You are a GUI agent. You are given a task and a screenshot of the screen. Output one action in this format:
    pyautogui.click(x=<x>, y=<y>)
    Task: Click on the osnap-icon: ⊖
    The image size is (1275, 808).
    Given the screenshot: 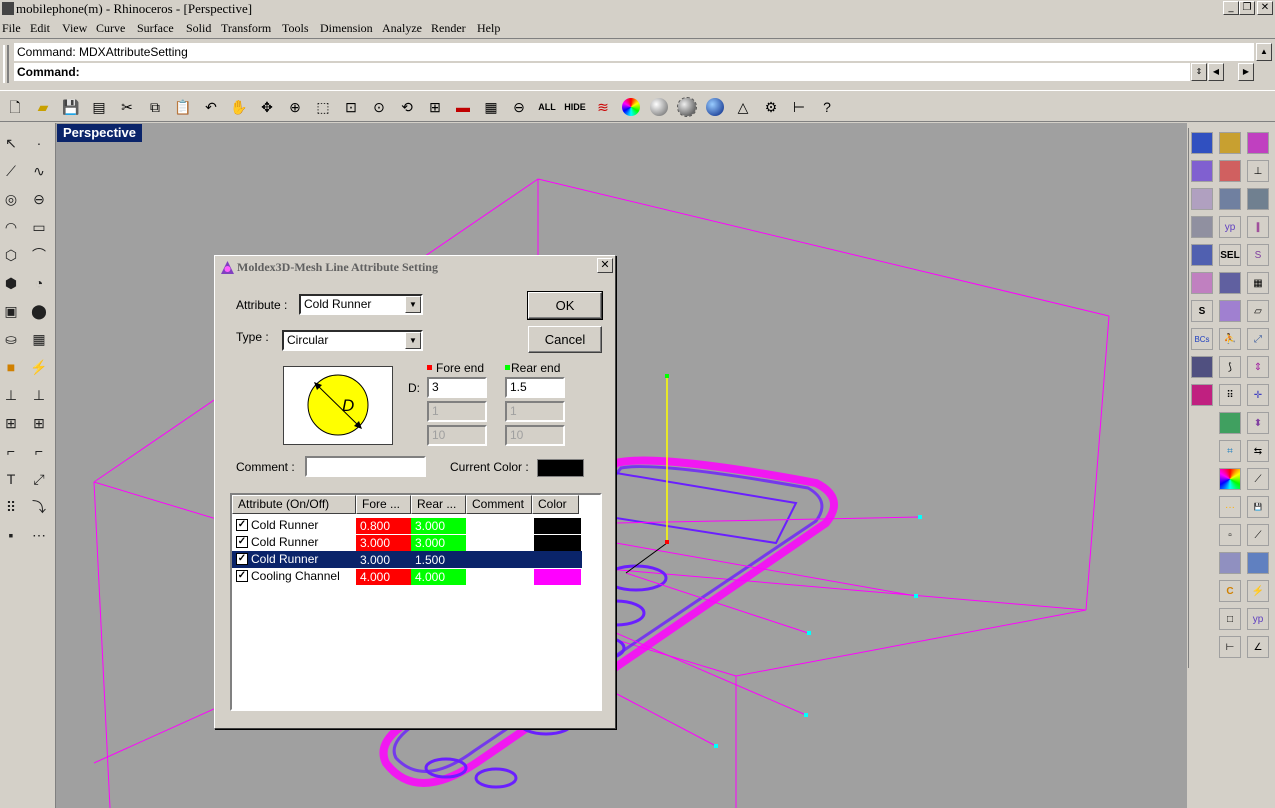 What is the action you would take?
    pyautogui.click(x=519, y=107)
    